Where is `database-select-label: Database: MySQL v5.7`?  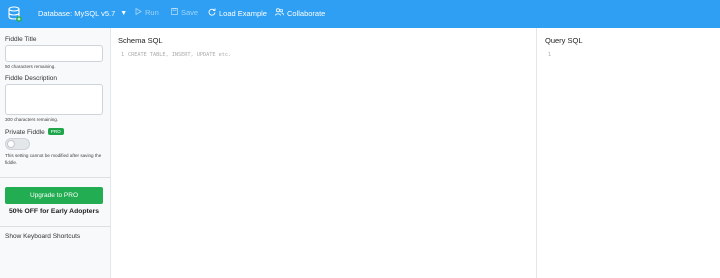 database-select-label: Database: MySQL v5.7 is located at coordinates (77, 13).